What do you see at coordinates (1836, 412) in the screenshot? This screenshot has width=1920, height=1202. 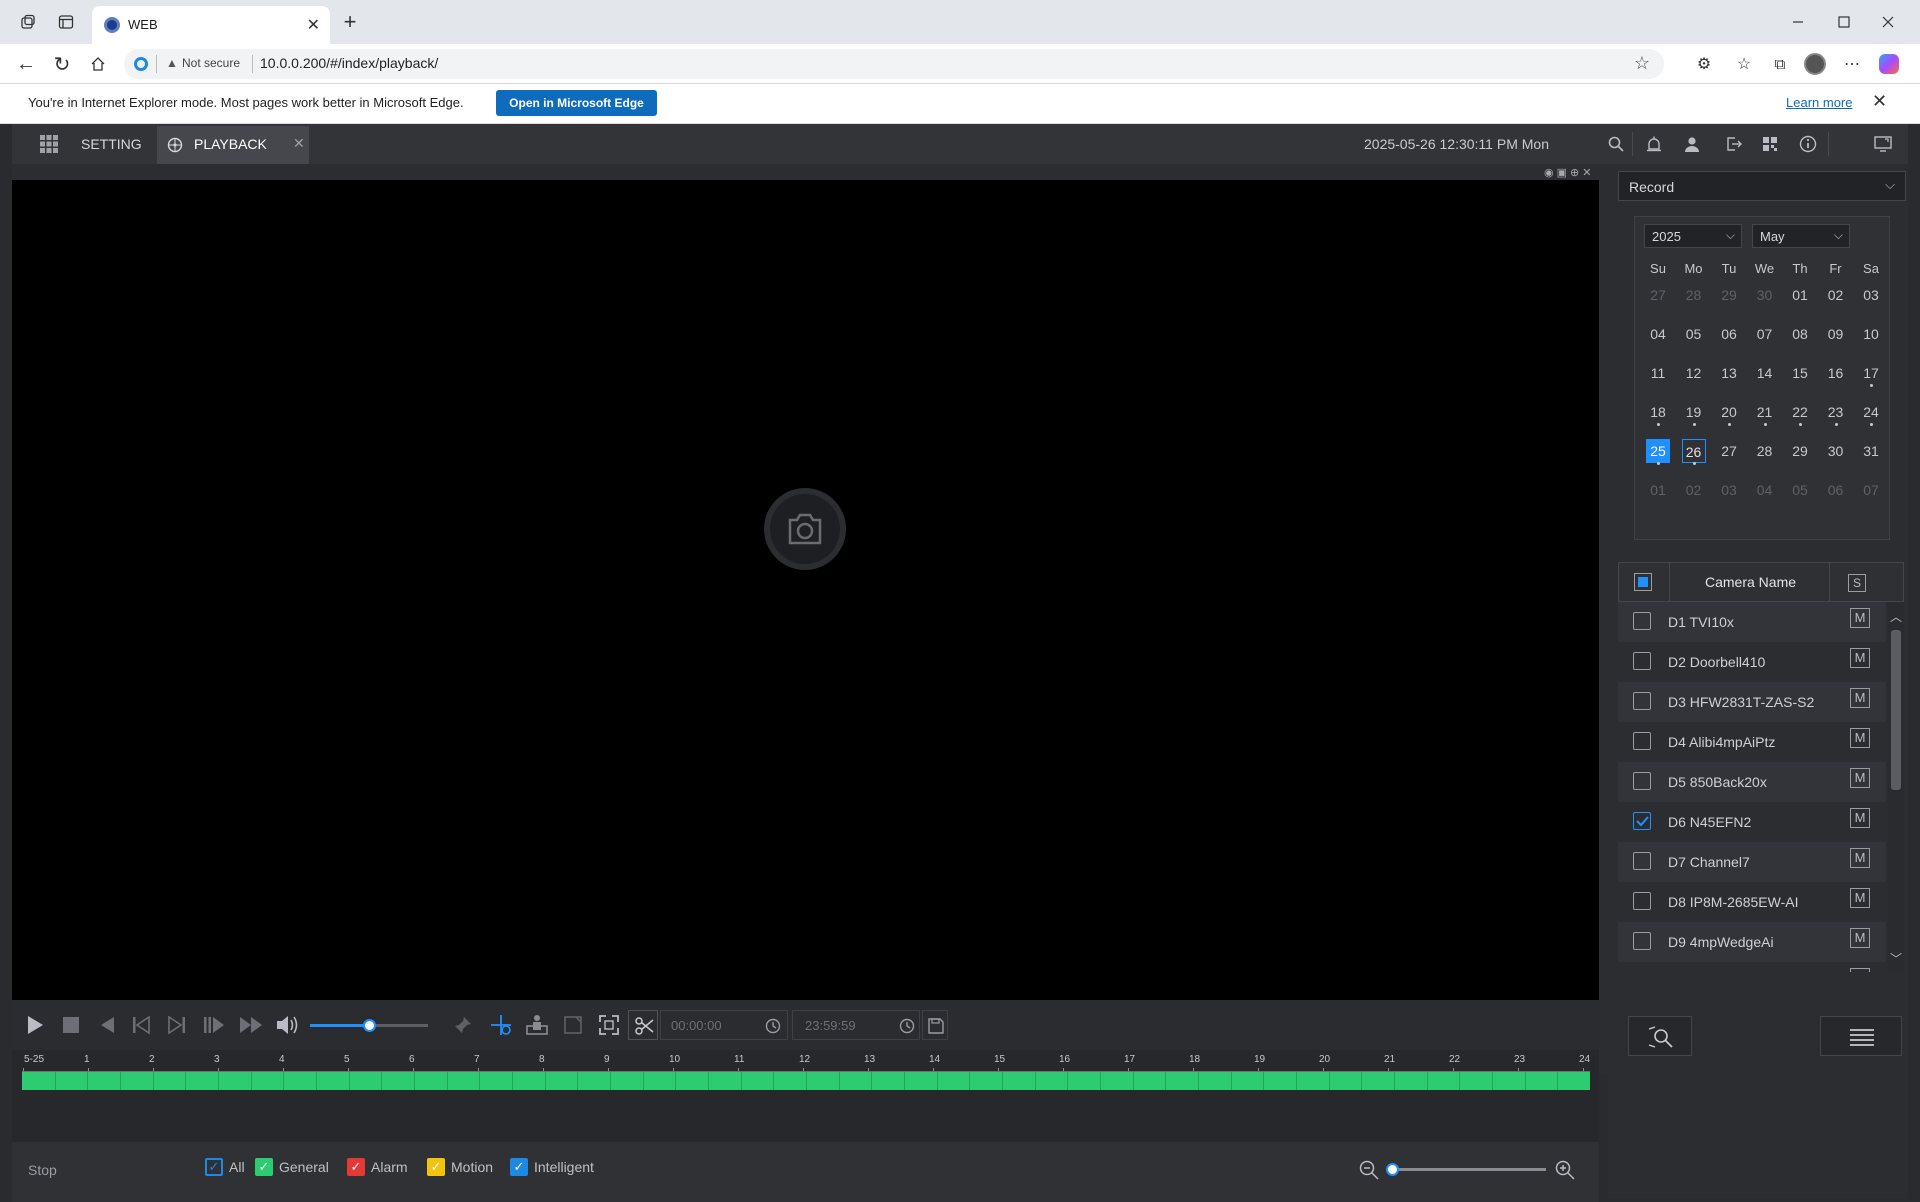 I see `calendar-day: 23` at bounding box center [1836, 412].